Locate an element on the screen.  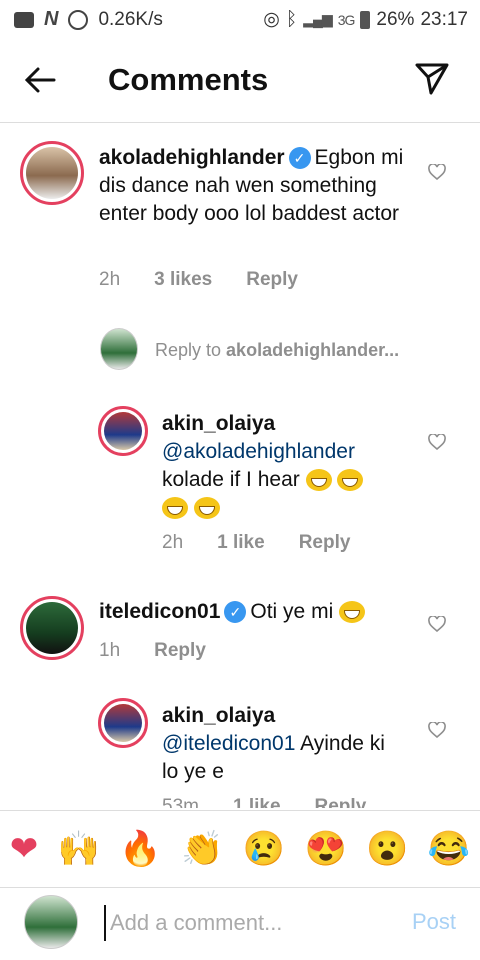
comment-composer: Post is located at coordinates (240, 923).